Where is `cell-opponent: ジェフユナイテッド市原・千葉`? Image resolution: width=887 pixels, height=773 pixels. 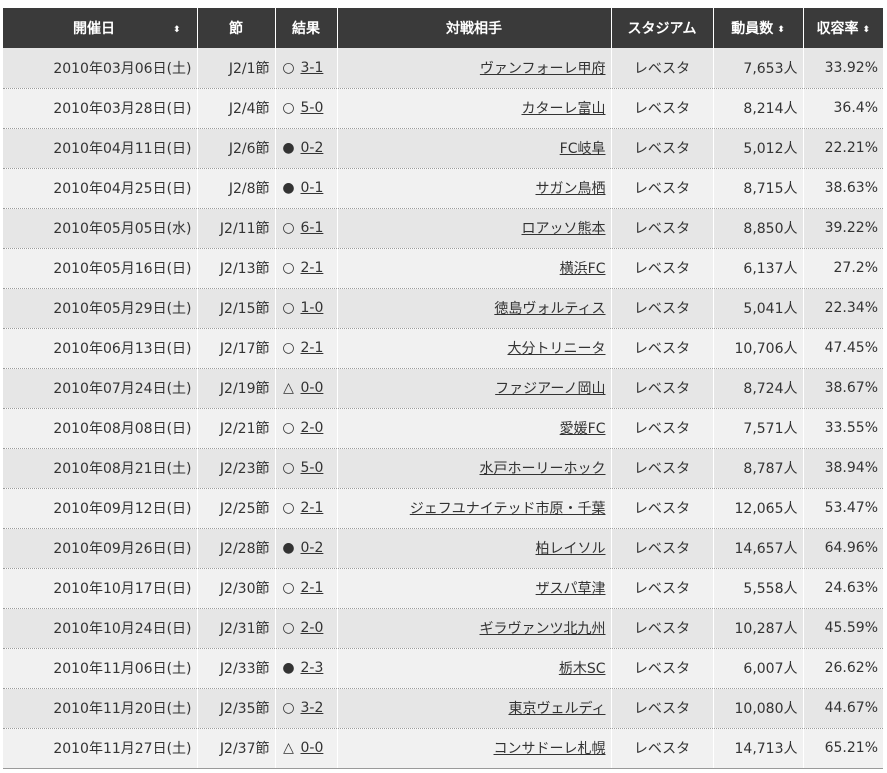
cell-opponent: ジェフユナイテッド市原・千葉 is located at coordinates (474, 508).